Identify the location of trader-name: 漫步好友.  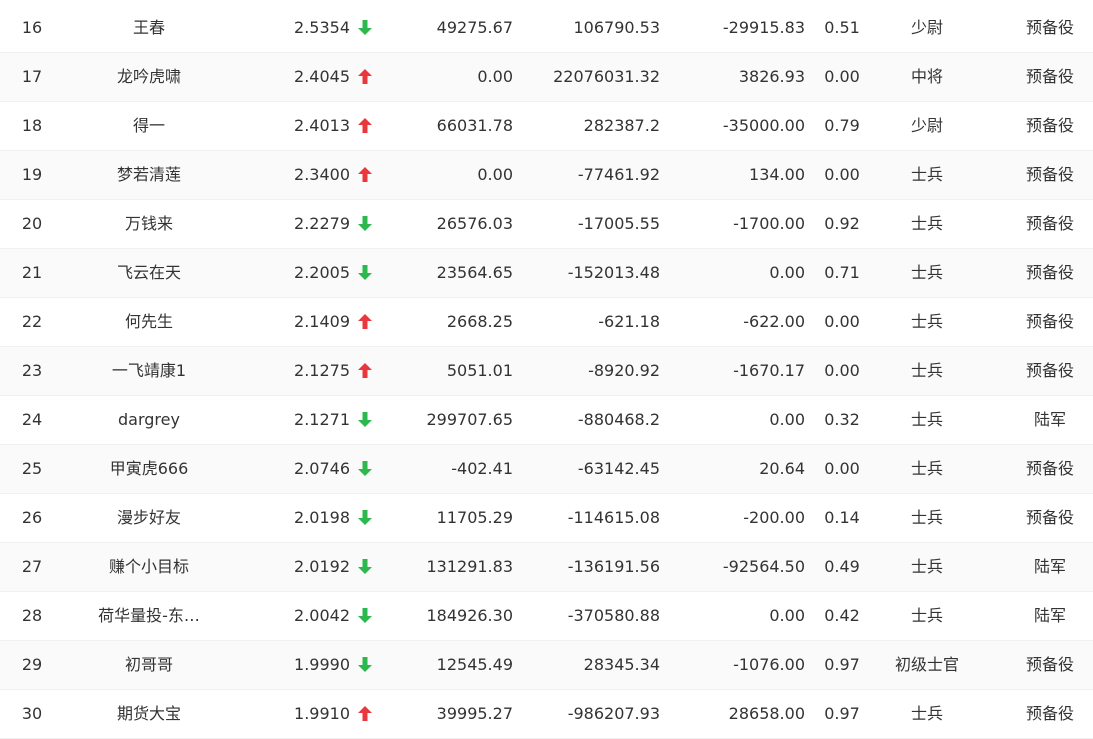
(149, 518).